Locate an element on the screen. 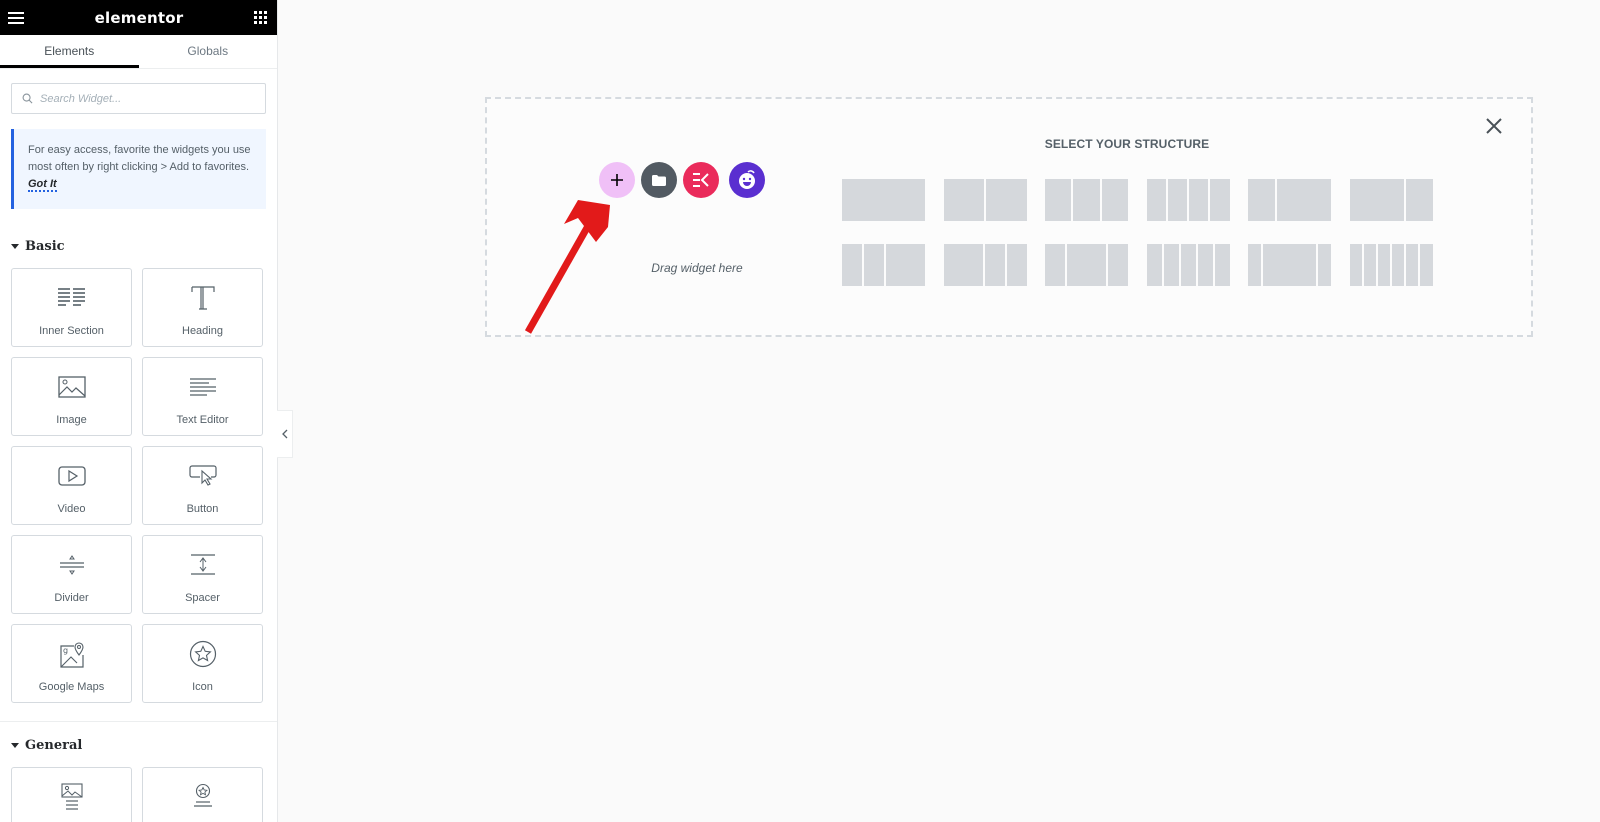  smiley-icon is located at coordinates (747, 179).